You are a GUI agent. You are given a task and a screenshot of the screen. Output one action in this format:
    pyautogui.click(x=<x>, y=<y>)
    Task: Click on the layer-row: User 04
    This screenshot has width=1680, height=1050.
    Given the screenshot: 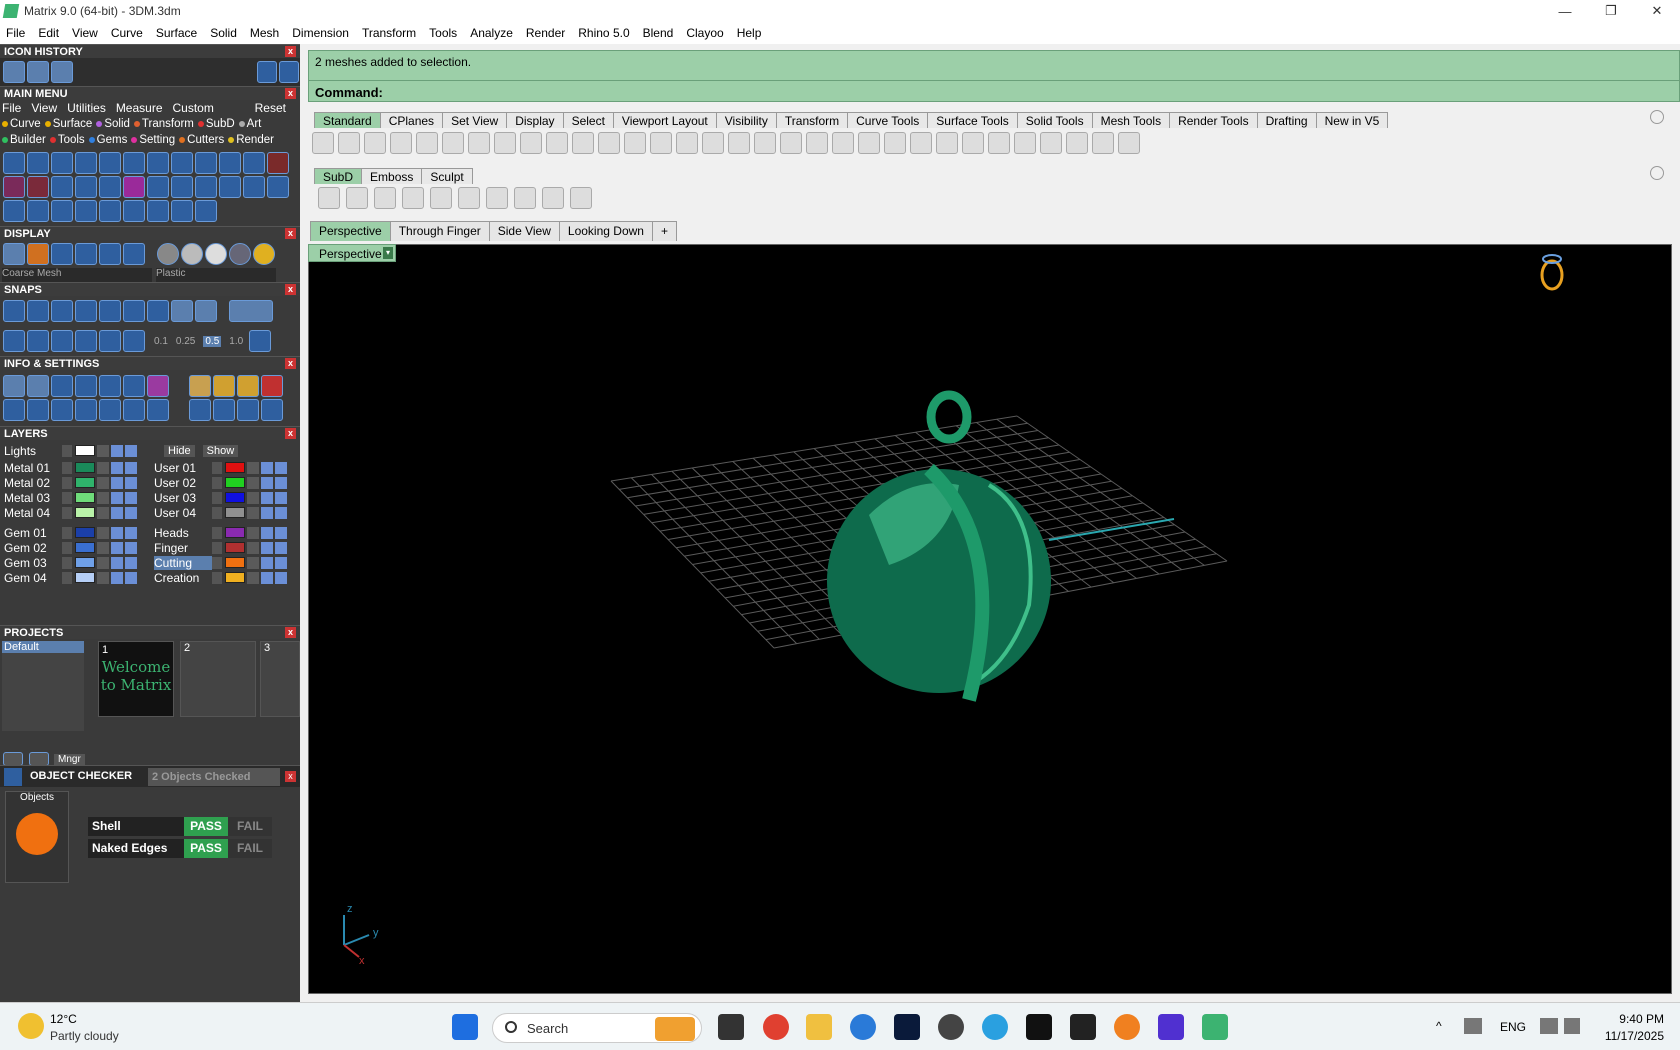 What is the action you would take?
    pyautogui.click(x=220, y=512)
    